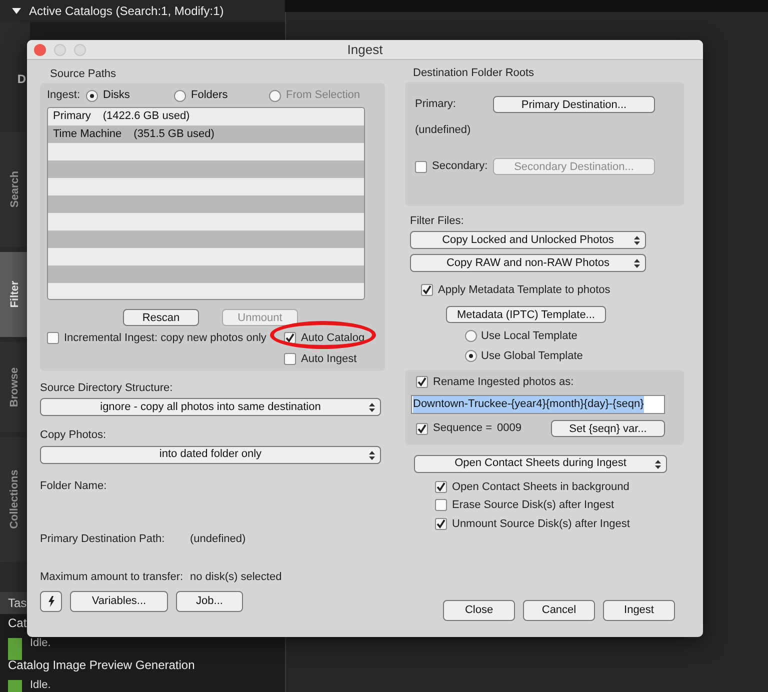 This screenshot has width=768, height=692. What do you see at coordinates (74, 486) in the screenshot?
I see `field-label: Folder Name:` at bounding box center [74, 486].